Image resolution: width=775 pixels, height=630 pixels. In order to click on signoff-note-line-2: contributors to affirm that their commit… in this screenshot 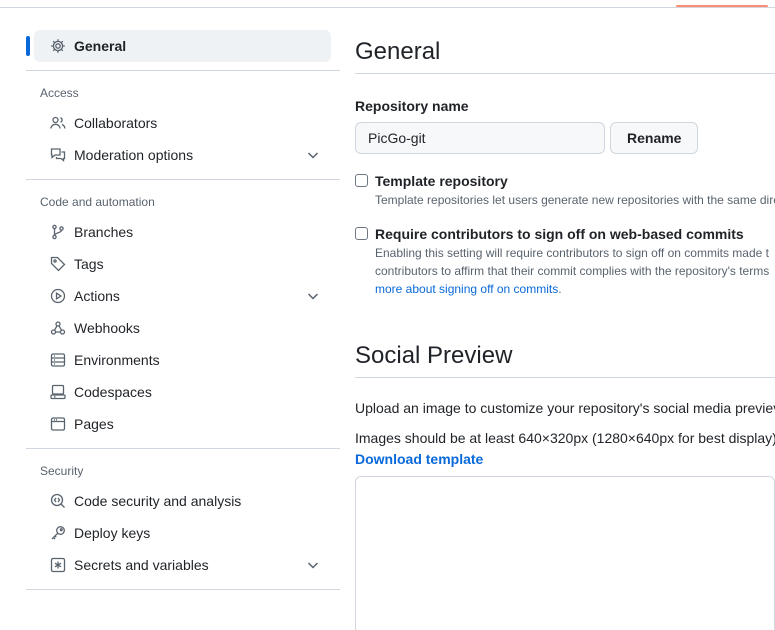, I will do `click(572, 271)`.